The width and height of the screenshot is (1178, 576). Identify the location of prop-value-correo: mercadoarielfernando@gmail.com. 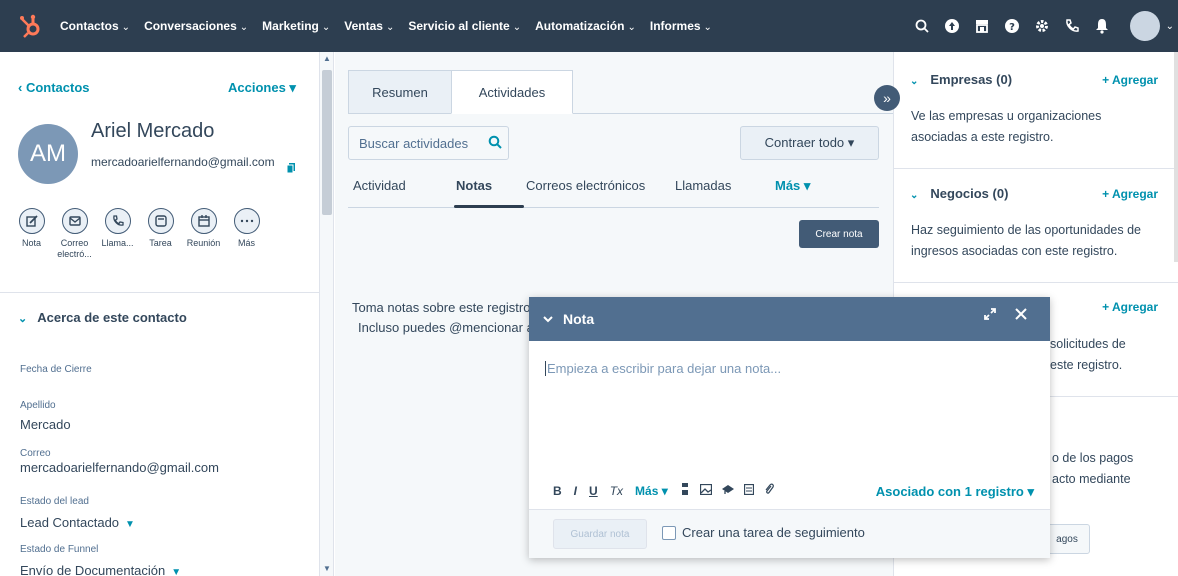
(119, 467).